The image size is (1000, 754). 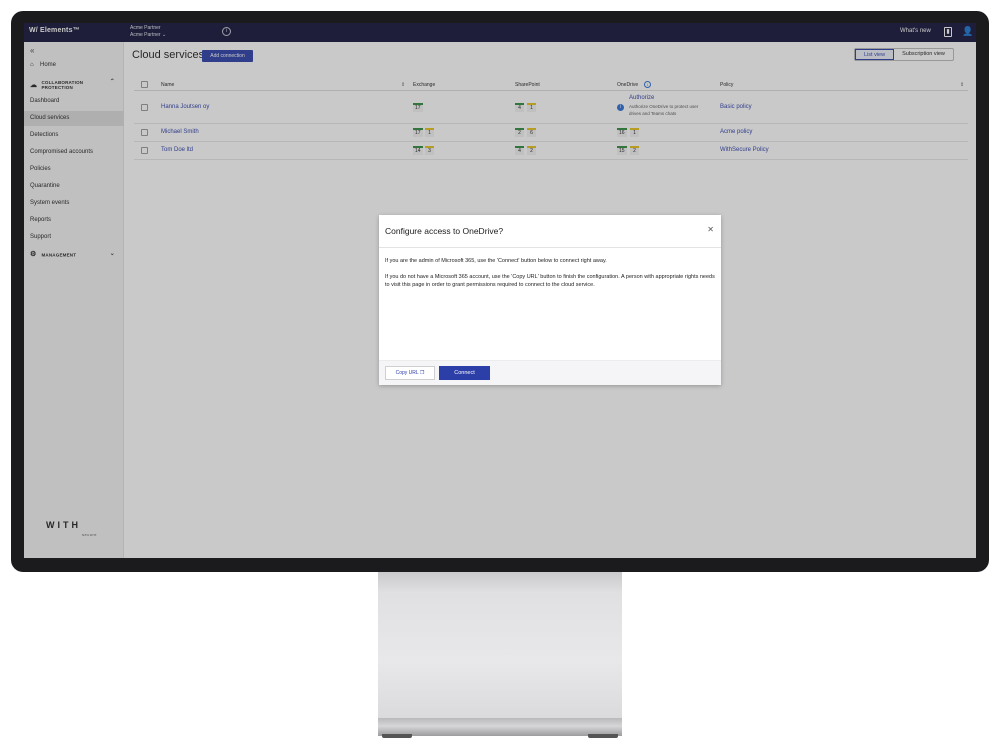 What do you see at coordinates (500, 727) in the screenshot?
I see `monitor-stand-base` at bounding box center [500, 727].